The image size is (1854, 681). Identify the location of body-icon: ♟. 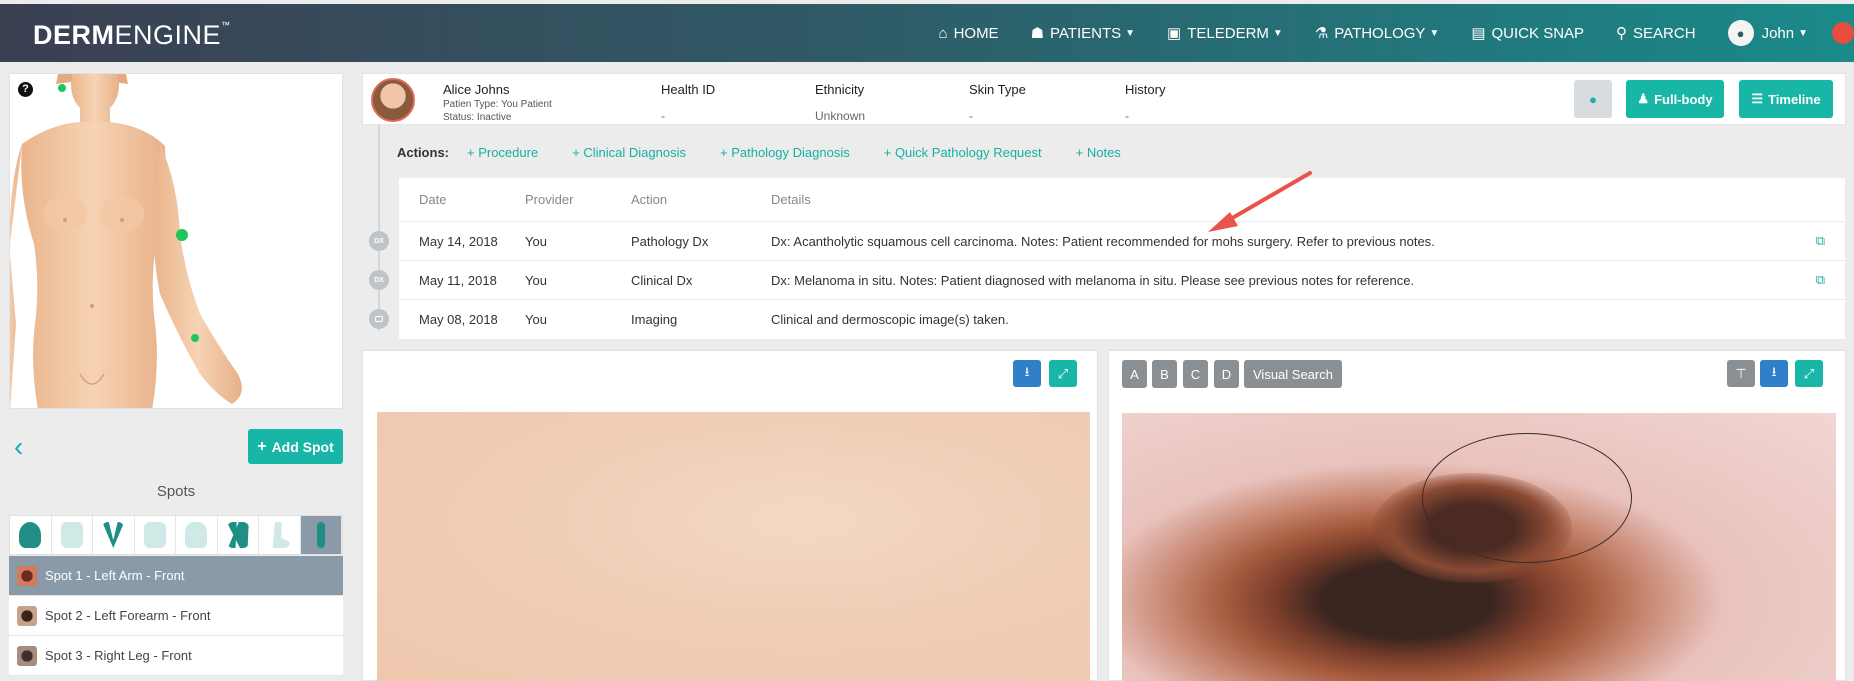
(1643, 98).